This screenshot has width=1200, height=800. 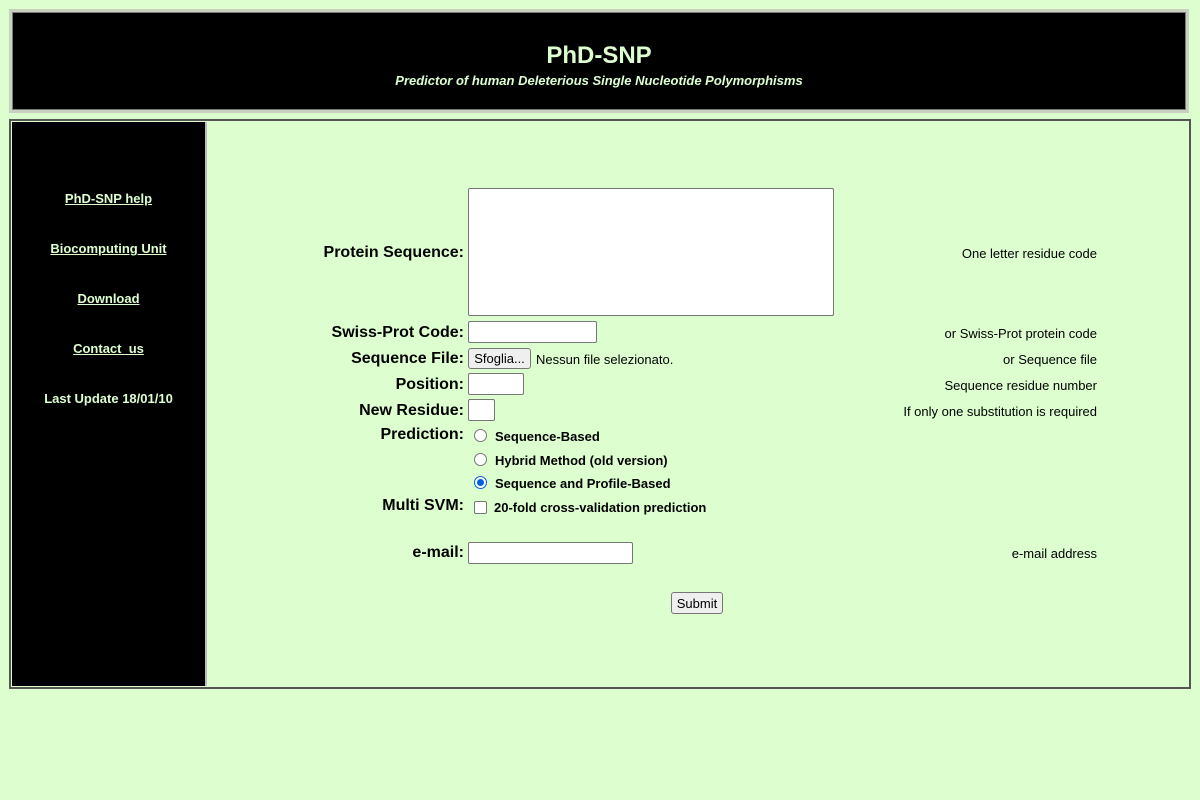 What do you see at coordinates (438, 552) in the screenshot?
I see `email-label: e-mail:` at bounding box center [438, 552].